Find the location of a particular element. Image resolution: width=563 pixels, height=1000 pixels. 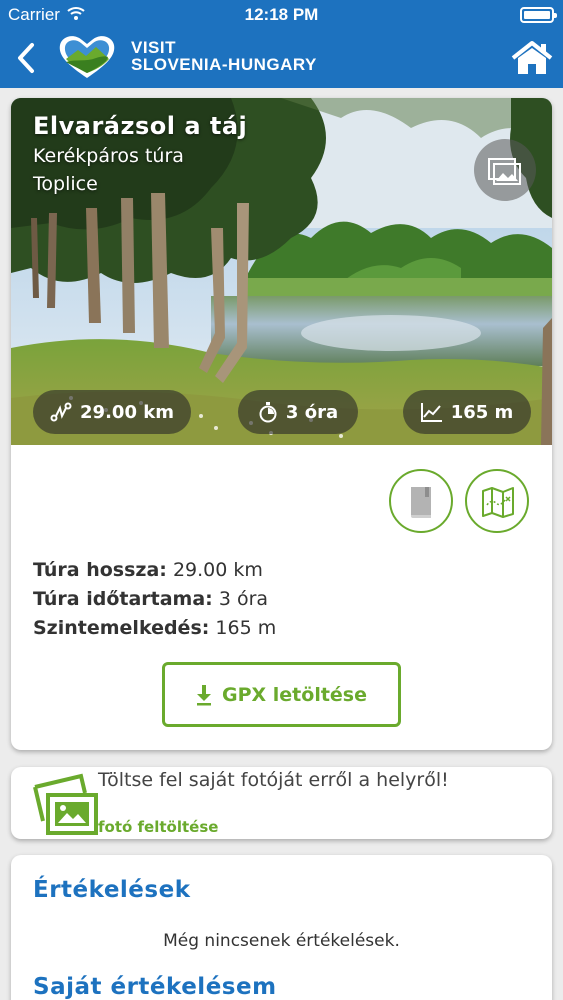

detail-duration-value: 3 óra is located at coordinates (243, 599).